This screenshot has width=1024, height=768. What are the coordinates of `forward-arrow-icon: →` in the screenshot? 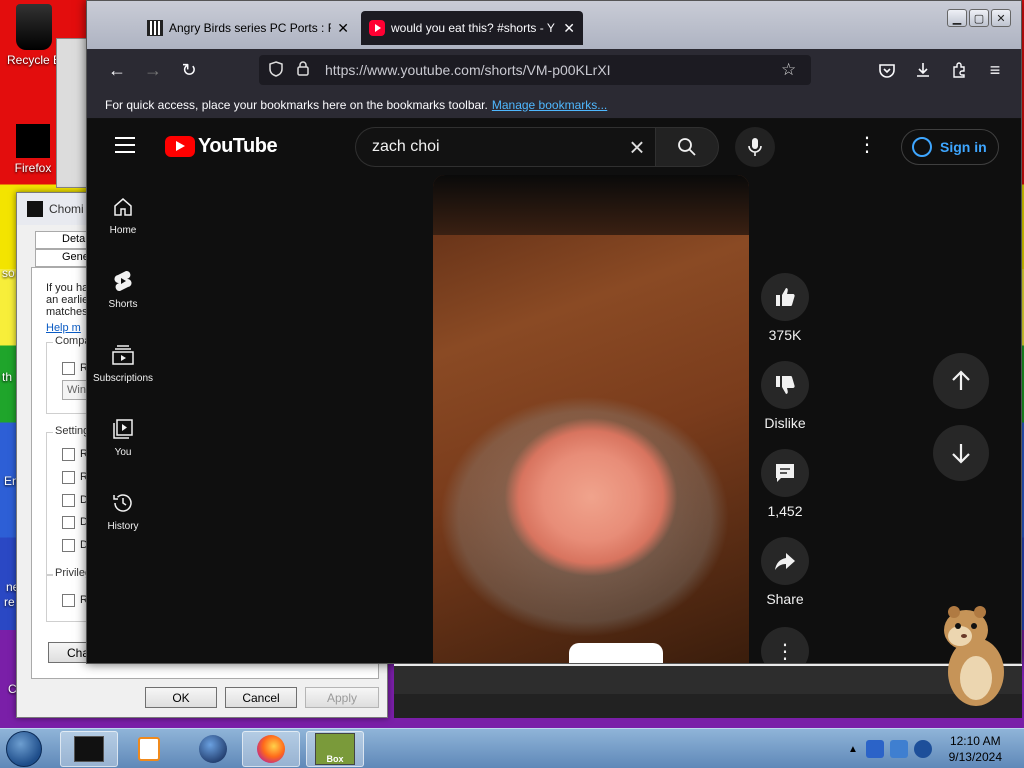 It's located at (153, 70).